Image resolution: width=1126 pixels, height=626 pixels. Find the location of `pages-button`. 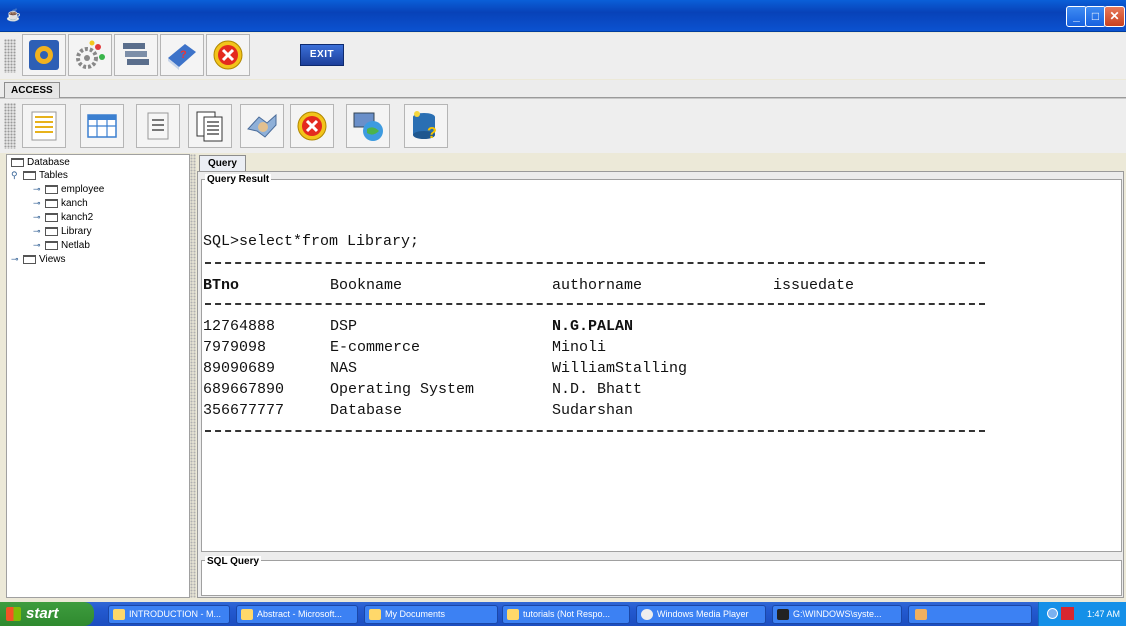

pages-button is located at coordinates (210, 126).